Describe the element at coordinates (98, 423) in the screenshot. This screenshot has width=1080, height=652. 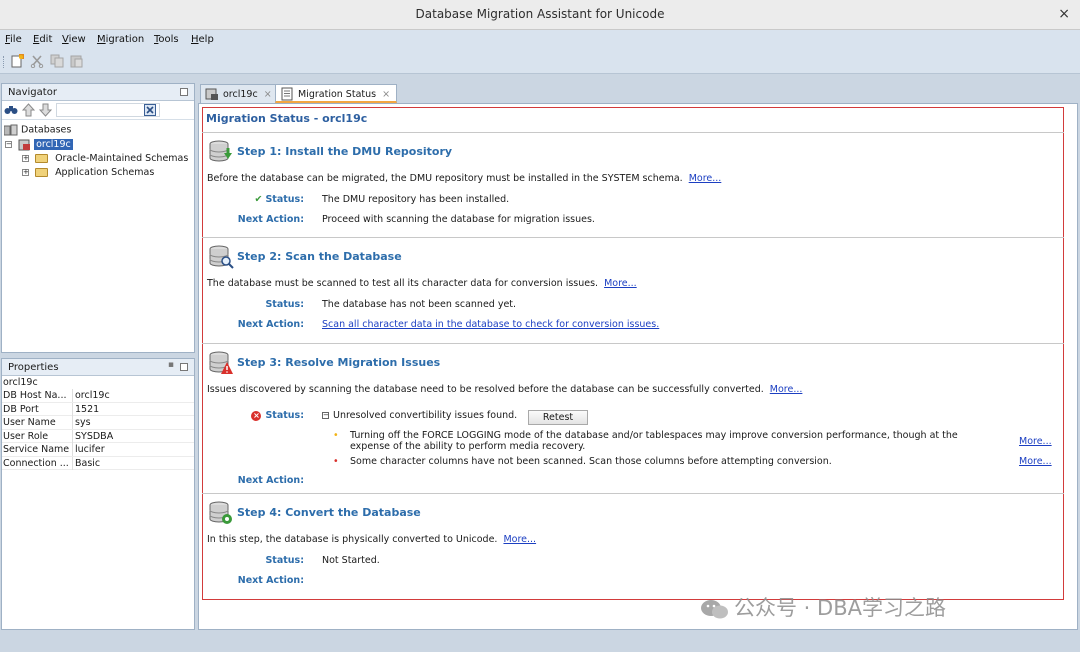
I see `property-row: User Name sys` at that location.